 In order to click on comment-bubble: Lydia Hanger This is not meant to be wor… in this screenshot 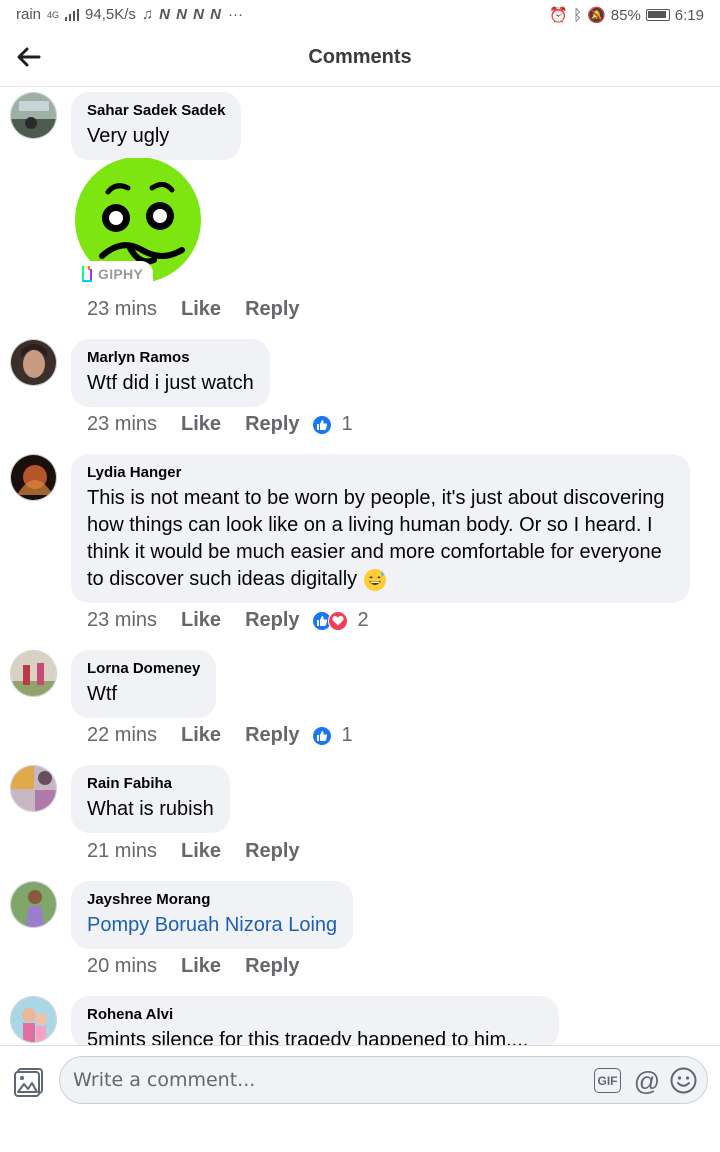, I will do `click(380, 528)`.